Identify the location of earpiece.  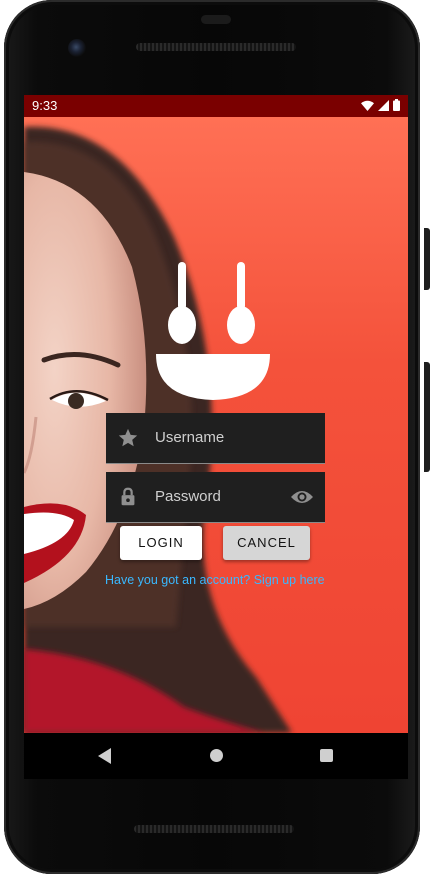
(216, 19).